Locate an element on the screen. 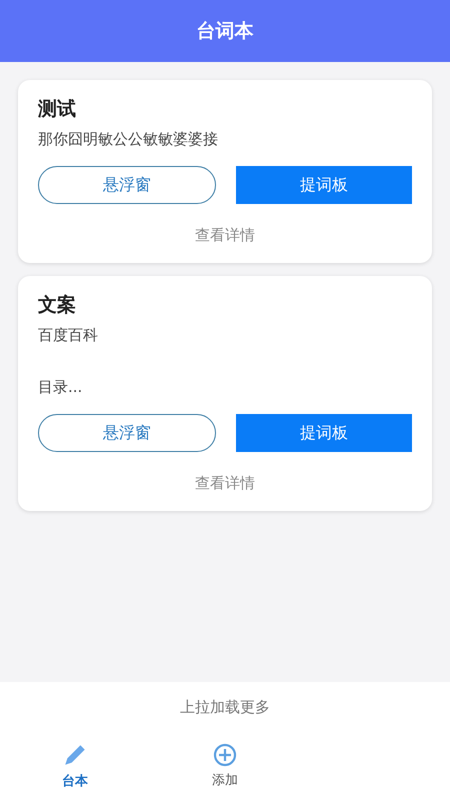  load-more-hint: 上拉加载更多 is located at coordinates (225, 707).